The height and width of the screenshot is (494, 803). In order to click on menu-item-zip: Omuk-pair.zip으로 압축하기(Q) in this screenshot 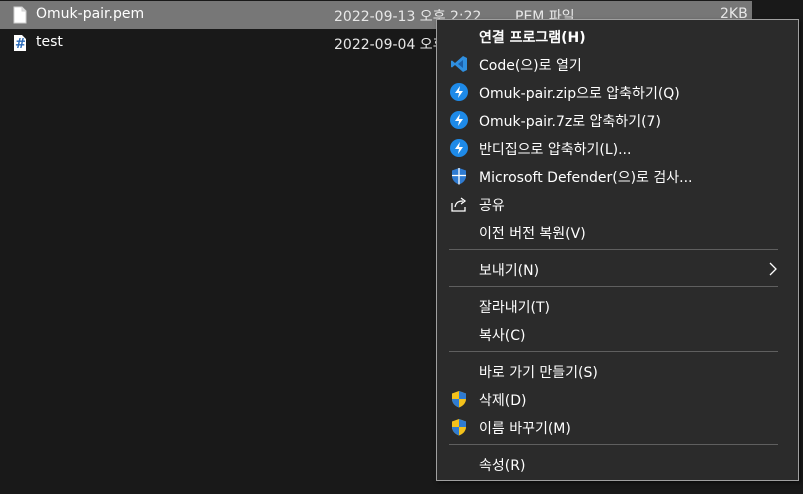, I will do `click(617, 92)`.